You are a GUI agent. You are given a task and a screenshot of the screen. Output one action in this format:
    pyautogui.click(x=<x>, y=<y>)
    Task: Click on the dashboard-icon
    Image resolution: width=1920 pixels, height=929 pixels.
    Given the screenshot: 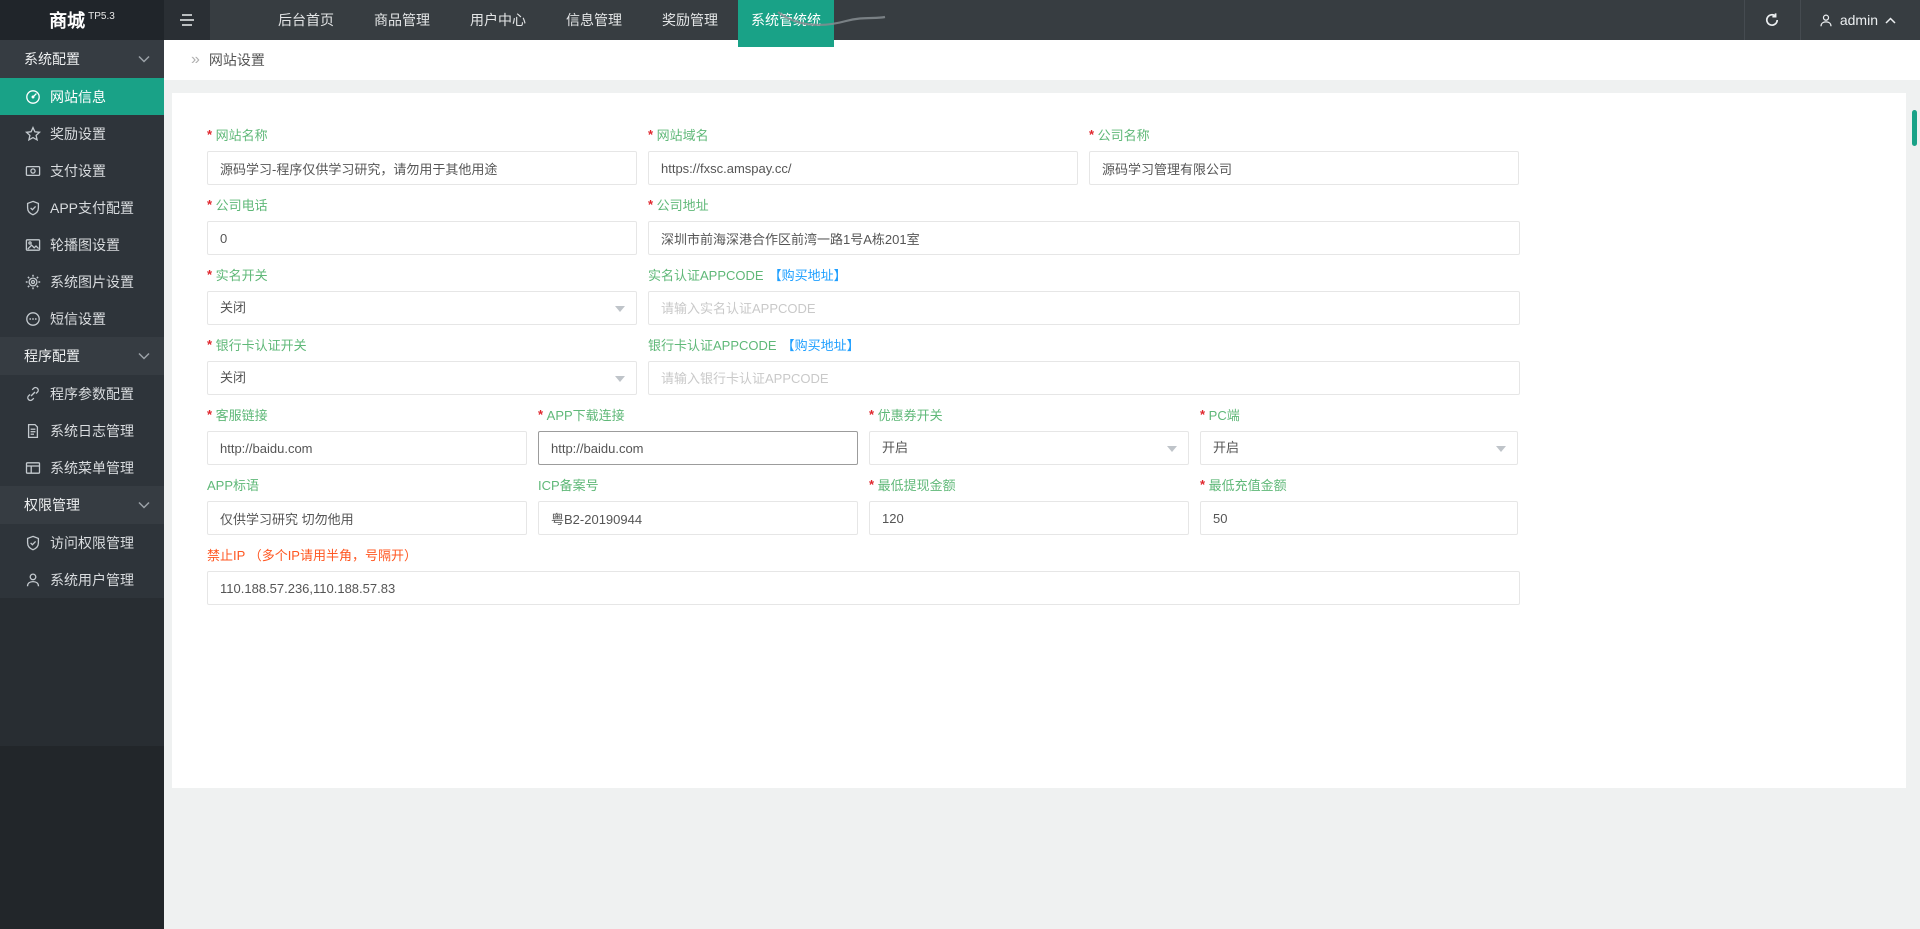 What is the action you would take?
    pyautogui.click(x=32, y=97)
    